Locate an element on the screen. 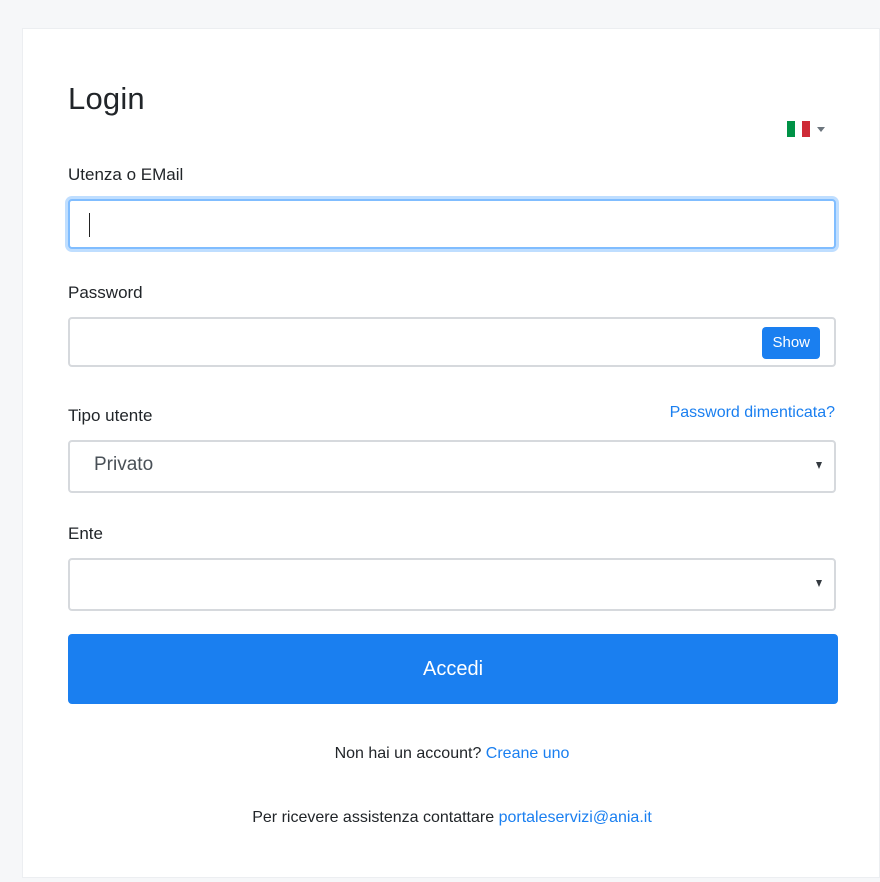 The image size is (880, 882). show-password-button: Show is located at coordinates (791, 343).